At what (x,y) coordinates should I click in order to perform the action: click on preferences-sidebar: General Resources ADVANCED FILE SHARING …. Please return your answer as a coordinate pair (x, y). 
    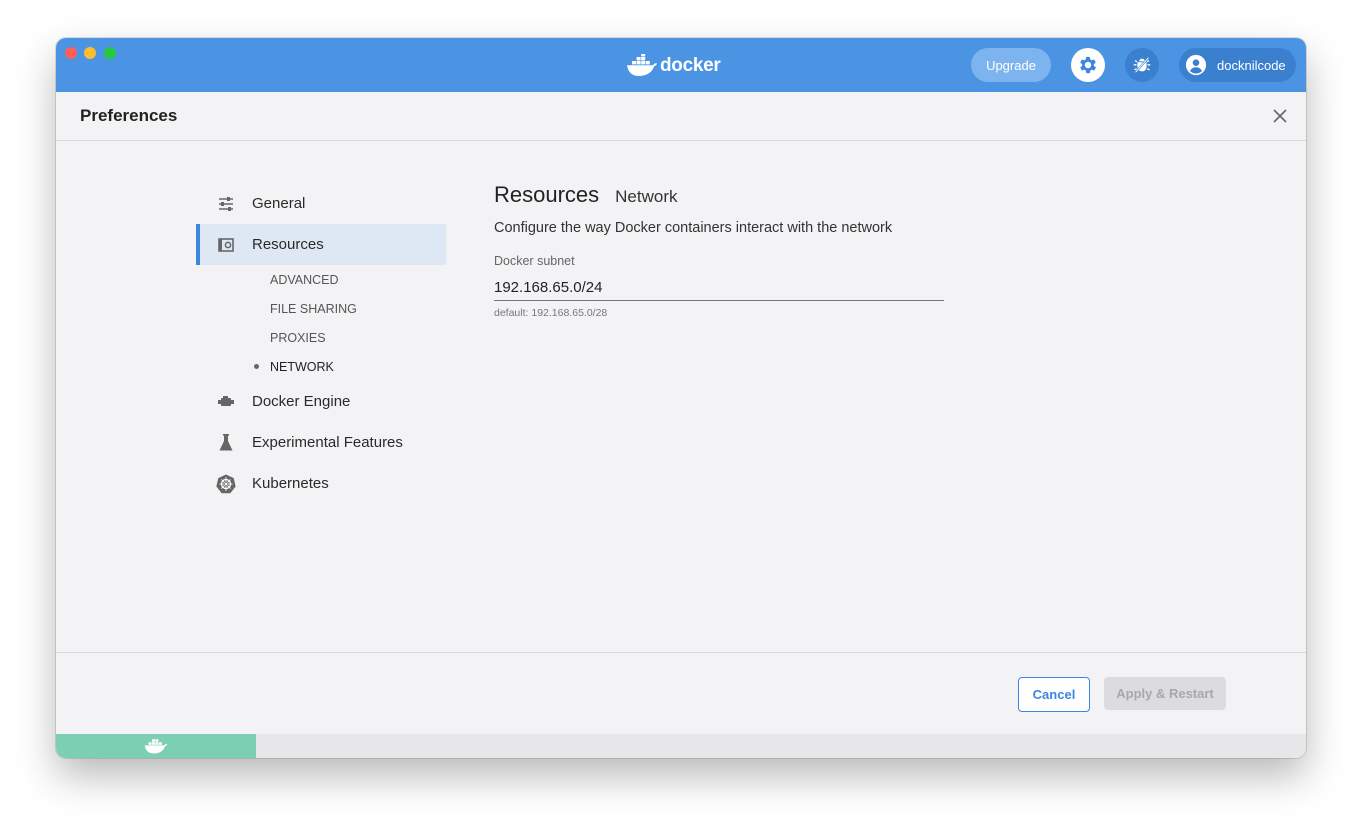
    Looking at the image, I should click on (321, 343).